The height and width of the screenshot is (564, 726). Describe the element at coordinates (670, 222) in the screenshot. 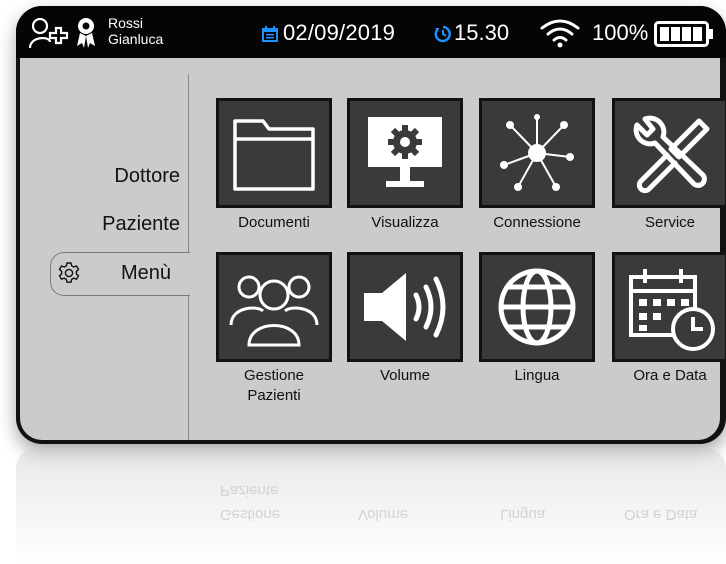

I see `tile-service-label: Service` at that location.